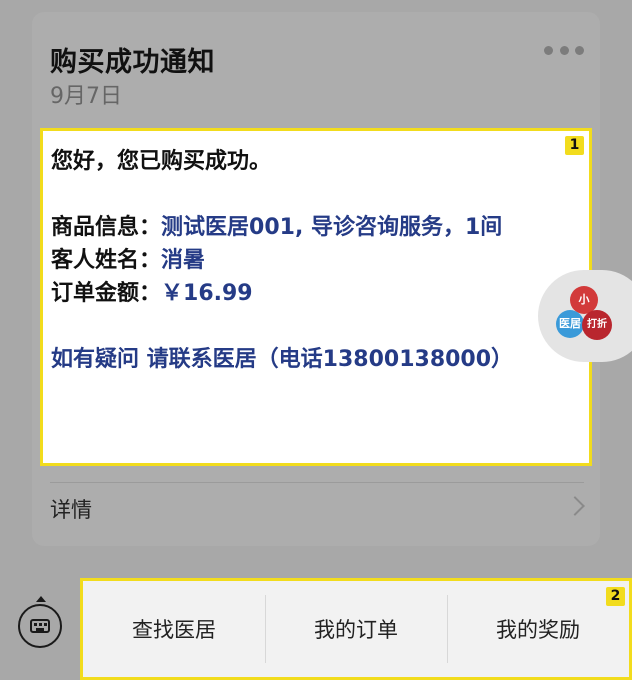 This screenshot has height=680, width=632. Describe the element at coordinates (538, 629) in the screenshot. I see `menu-my-rewards: 我的奖励` at that location.